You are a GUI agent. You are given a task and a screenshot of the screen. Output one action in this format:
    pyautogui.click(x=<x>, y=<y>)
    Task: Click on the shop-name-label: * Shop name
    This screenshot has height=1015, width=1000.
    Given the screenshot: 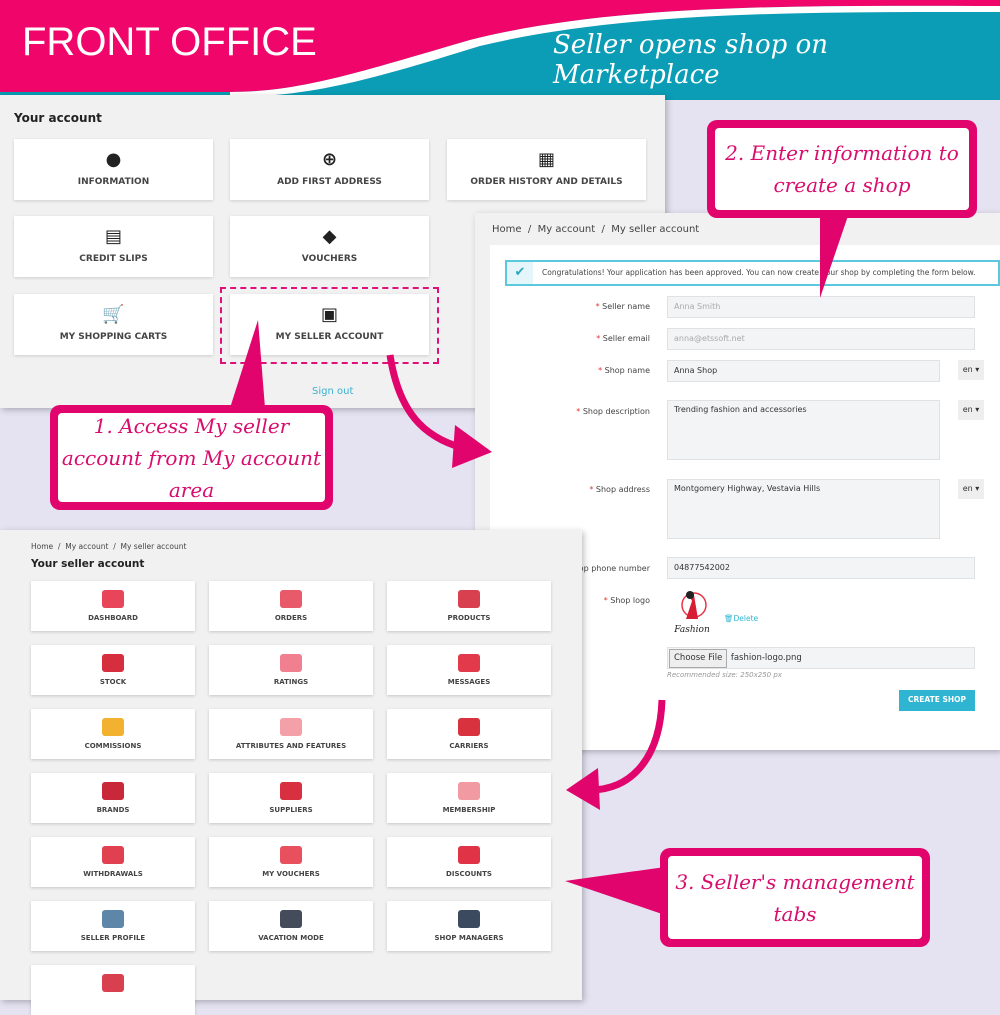 What is the action you would take?
    pyautogui.click(x=624, y=370)
    